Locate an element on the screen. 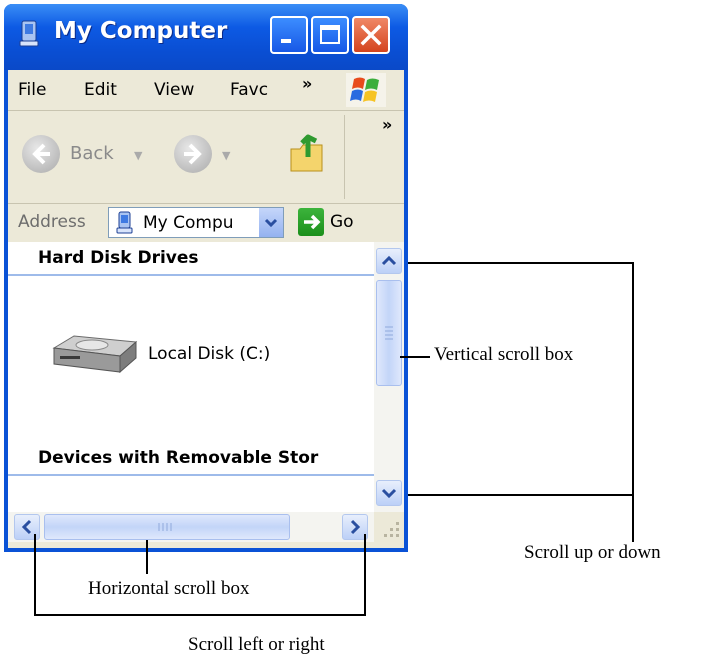 This screenshot has width=704, height=664. title-bar: My Computer is located at coordinates (206, 37).